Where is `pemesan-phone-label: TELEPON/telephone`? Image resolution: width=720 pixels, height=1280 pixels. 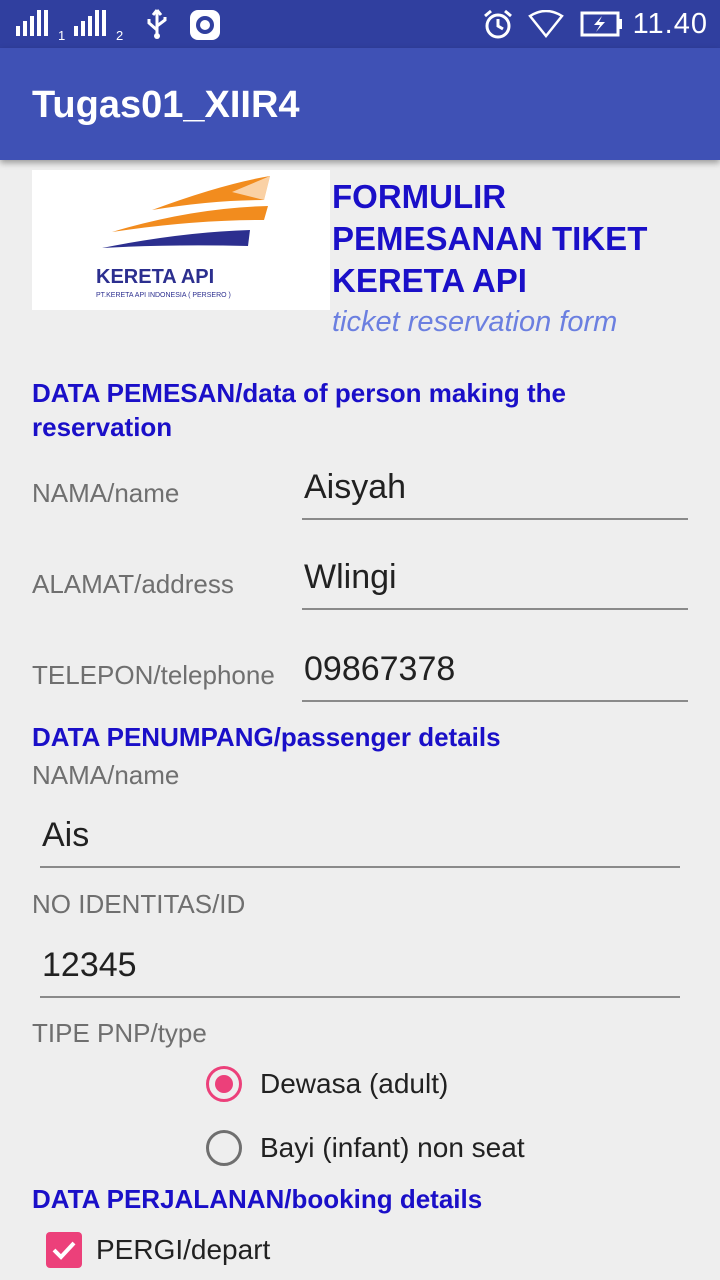 pemesan-phone-label: TELEPON/telephone is located at coordinates (153, 675).